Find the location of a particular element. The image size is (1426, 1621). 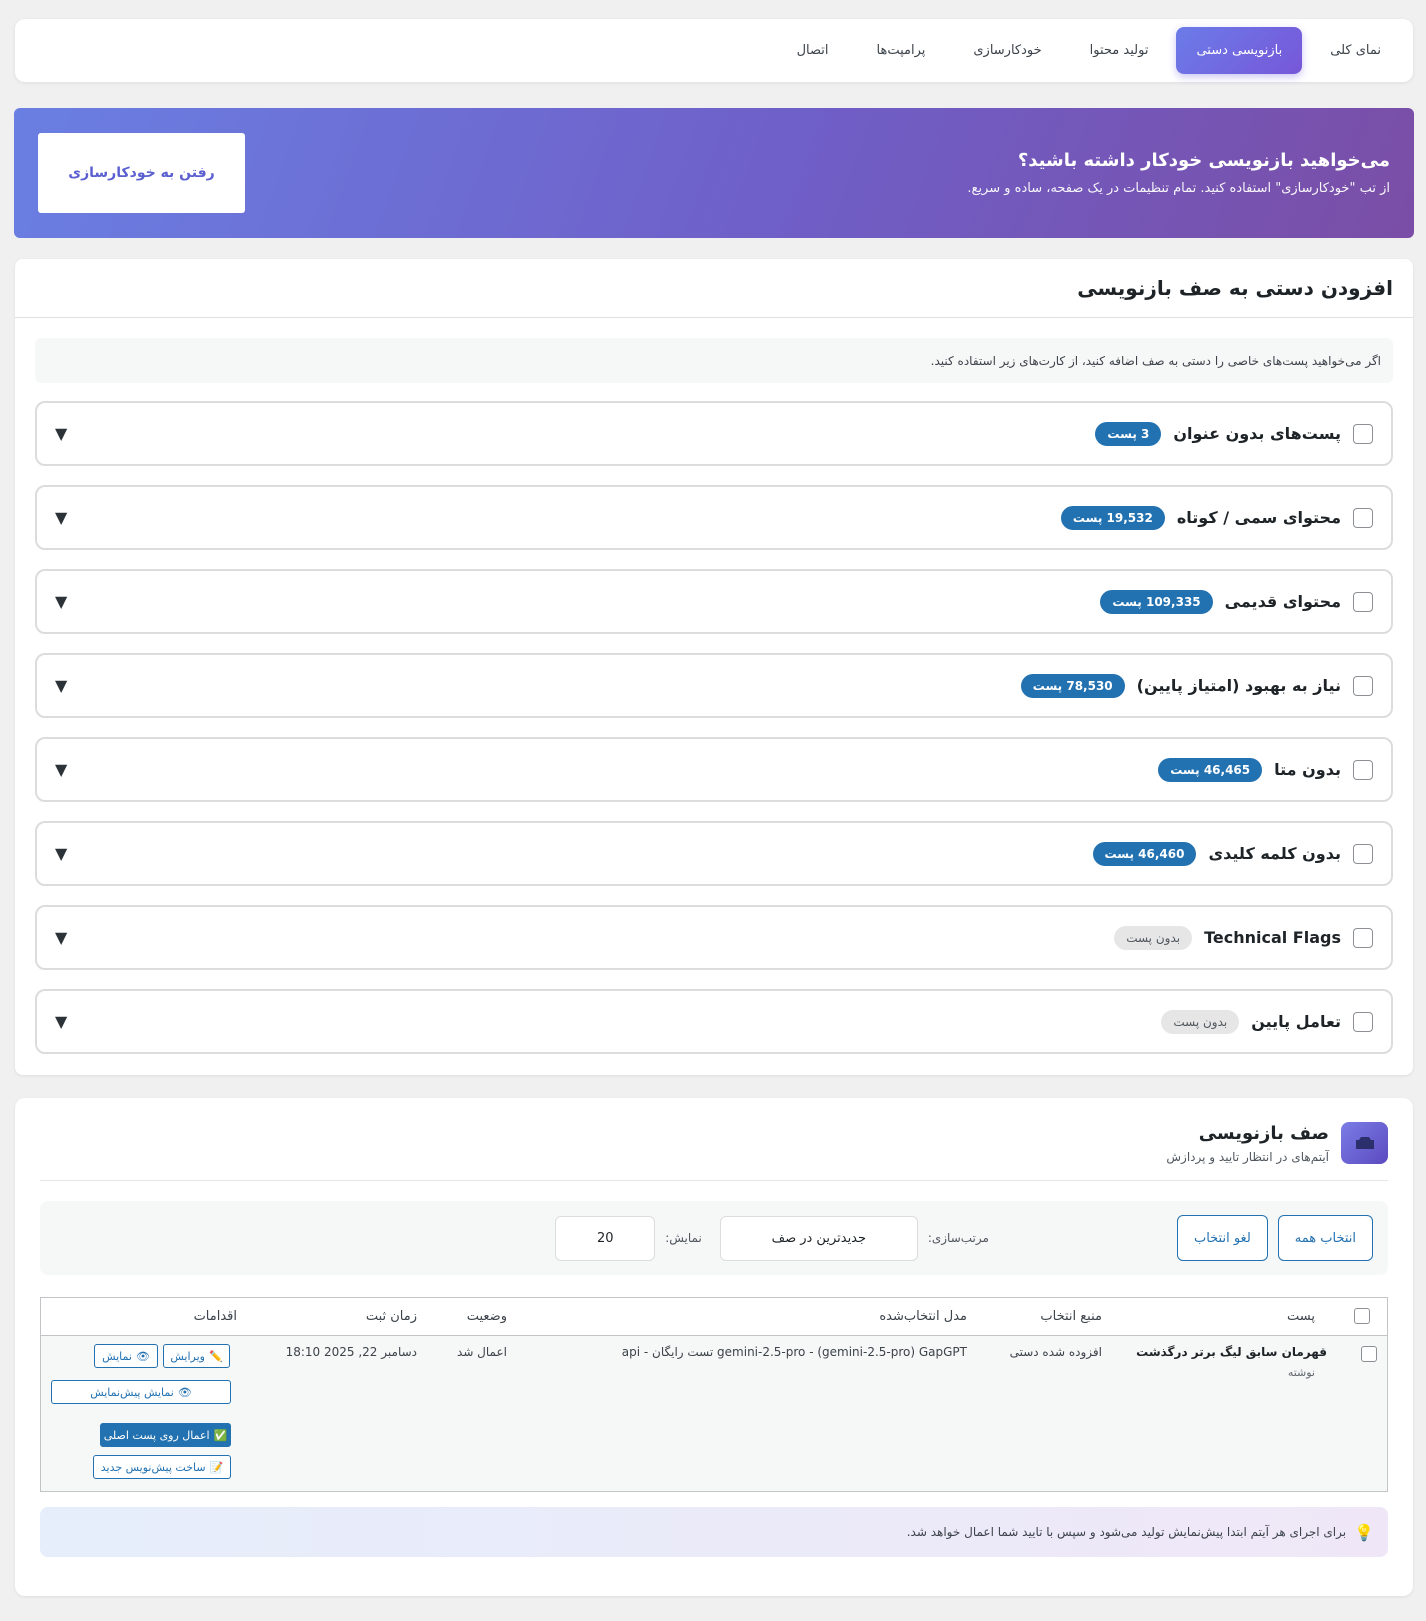

column-post: پست is located at coordinates (1301, 1316).